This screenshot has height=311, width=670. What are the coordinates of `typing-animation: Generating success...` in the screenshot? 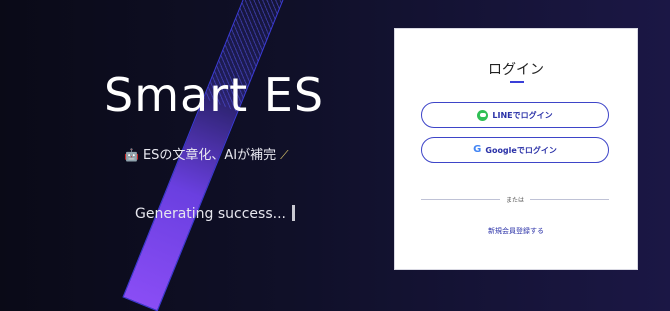 It's located at (215, 213).